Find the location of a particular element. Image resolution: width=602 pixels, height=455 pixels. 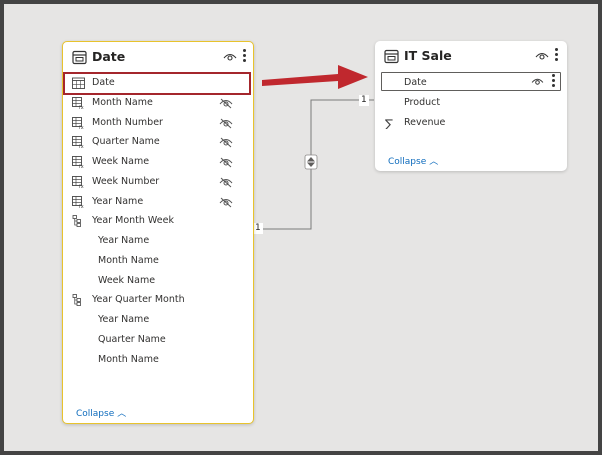

field-row: fx Month Name is located at coordinates (158, 103).